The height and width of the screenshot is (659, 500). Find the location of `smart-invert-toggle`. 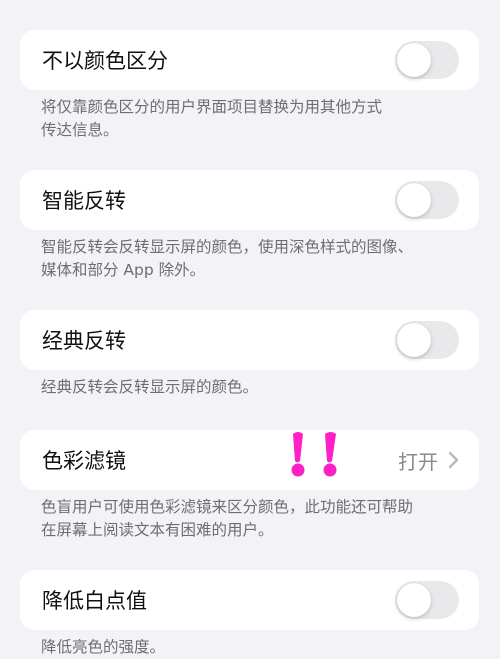

smart-invert-toggle is located at coordinates (427, 200).